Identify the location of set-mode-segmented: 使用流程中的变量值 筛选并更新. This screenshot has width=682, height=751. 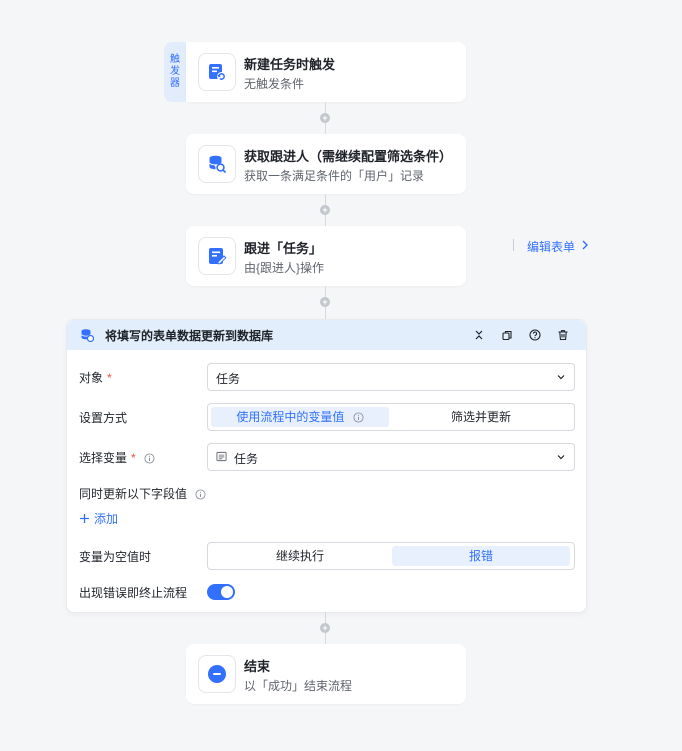
(391, 417).